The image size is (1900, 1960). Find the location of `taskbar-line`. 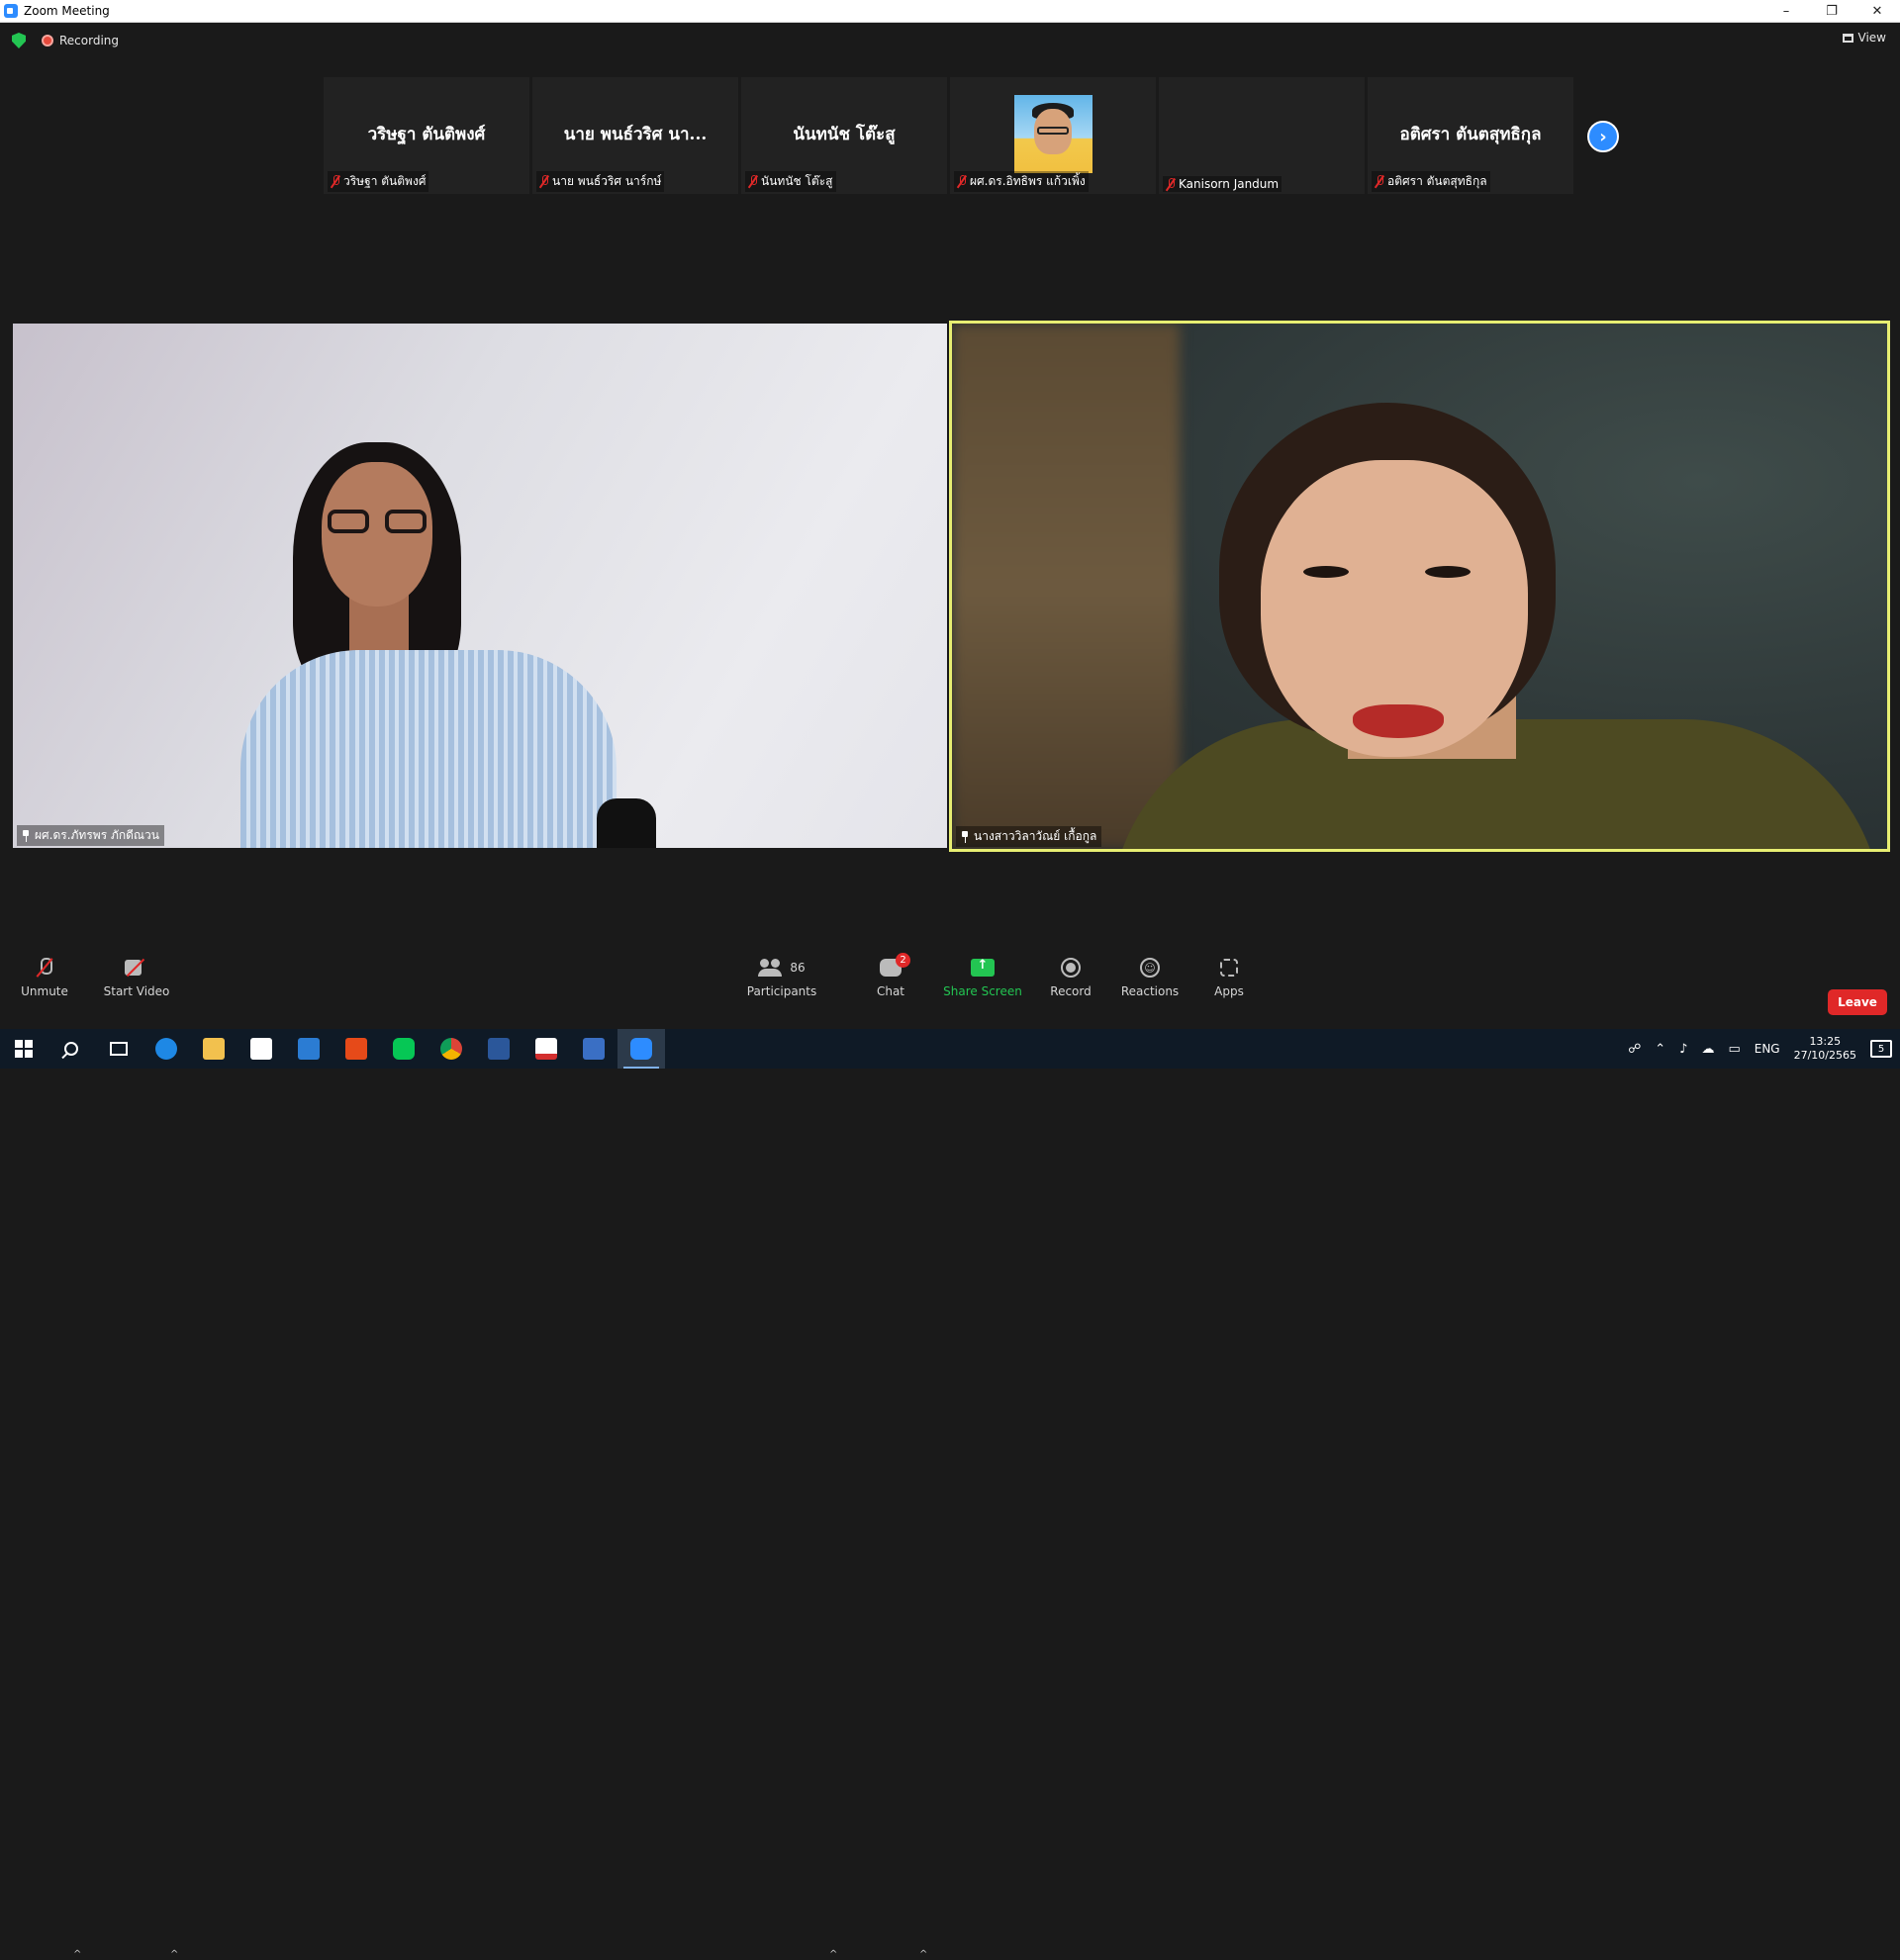

taskbar-line is located at coordinates (404, 1049).